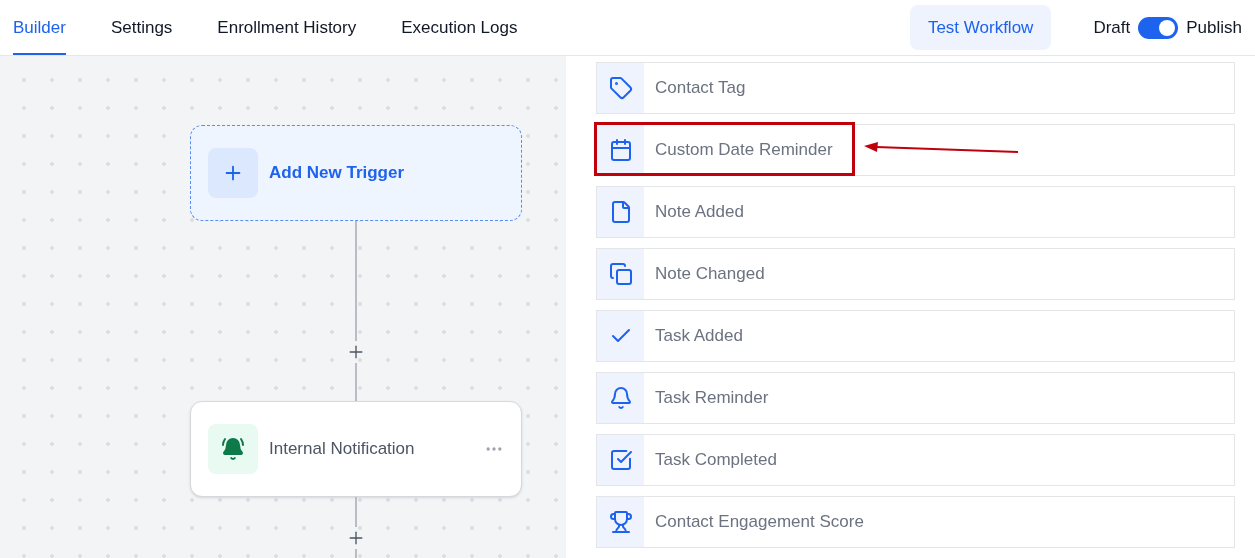  What do you see at coordinates (233, 173) in the screenshot?
I see `add-icon` at bounding box center [233, 173].